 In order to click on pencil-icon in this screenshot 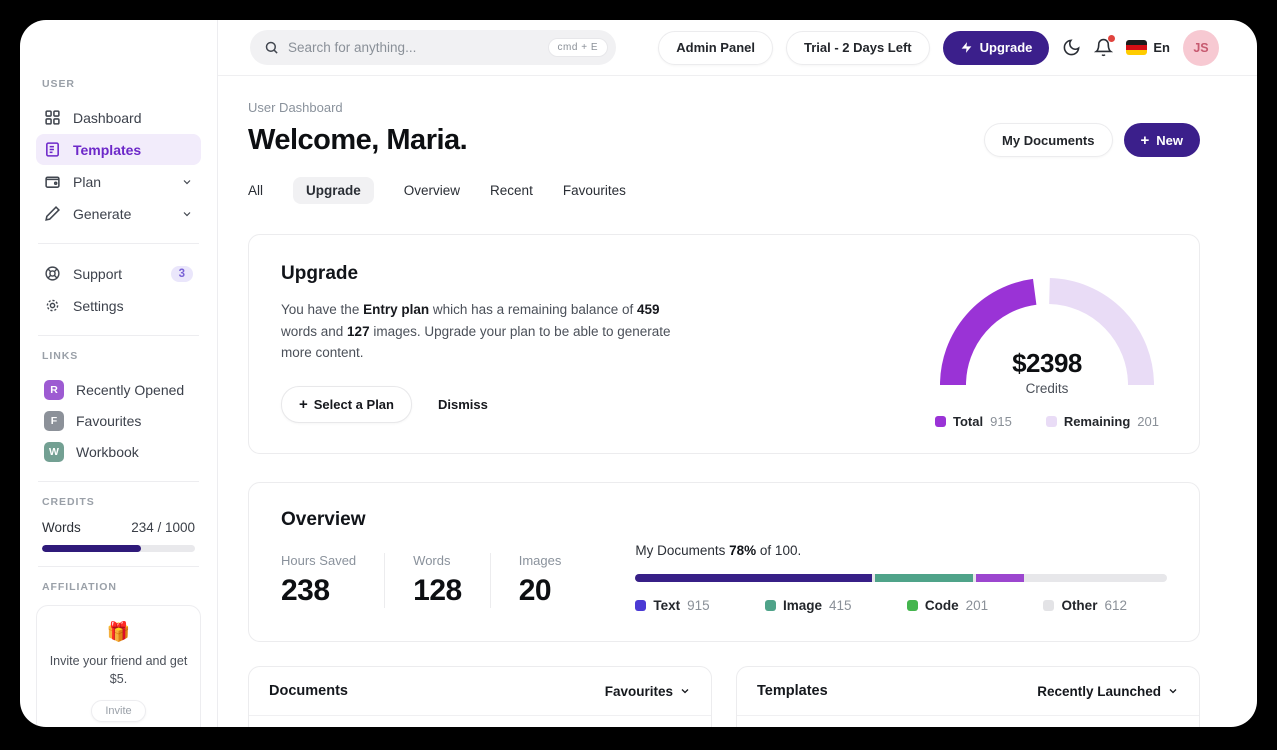, I will do `click(52, 213)`.